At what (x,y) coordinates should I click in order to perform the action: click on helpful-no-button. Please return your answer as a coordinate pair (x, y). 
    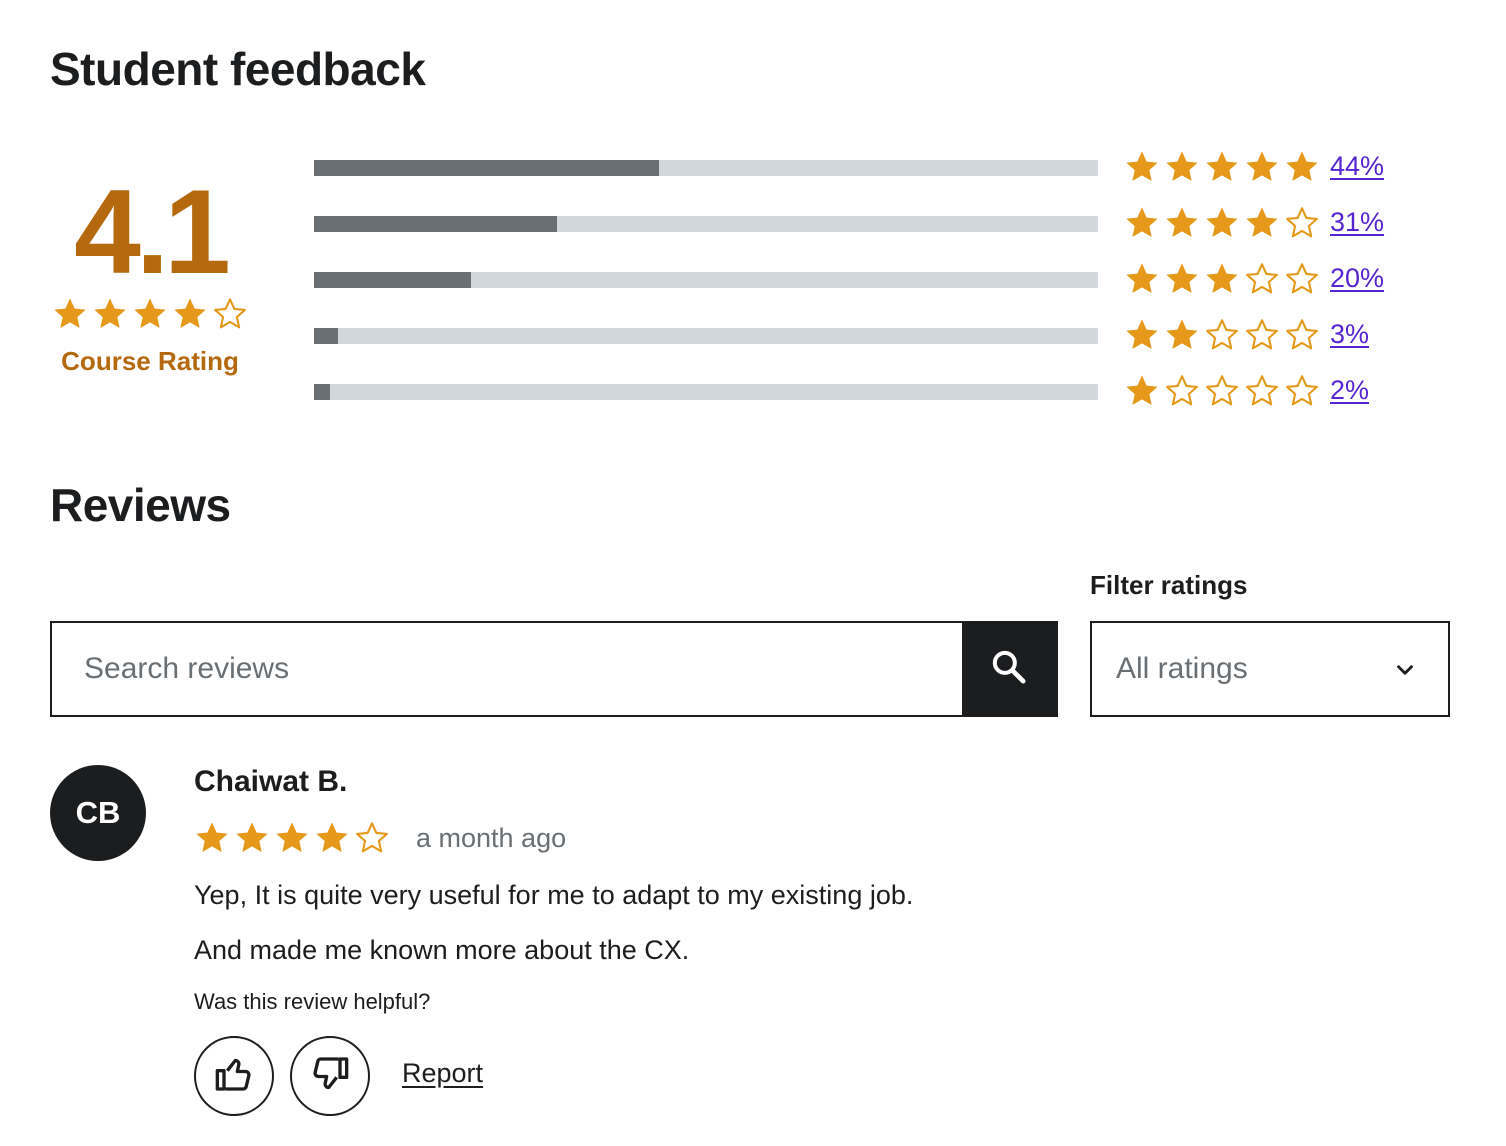
    Looking at the image, I should click on (330, 1076).